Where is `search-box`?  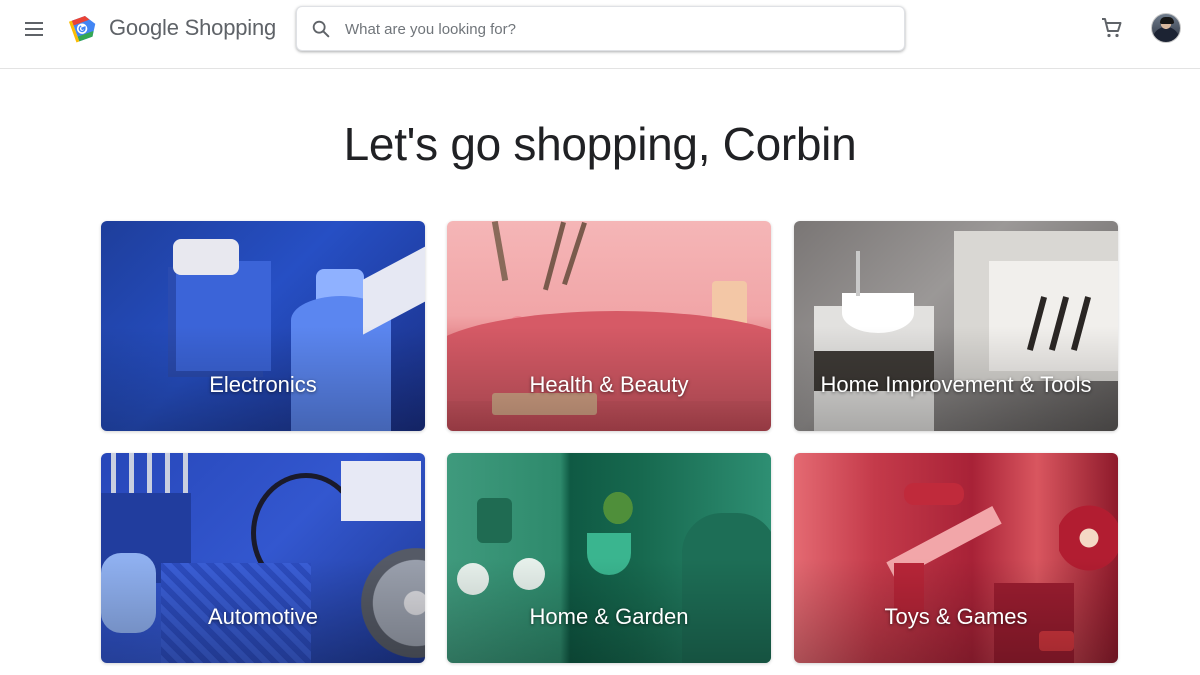 search-box is located at coordinates (600, 28).